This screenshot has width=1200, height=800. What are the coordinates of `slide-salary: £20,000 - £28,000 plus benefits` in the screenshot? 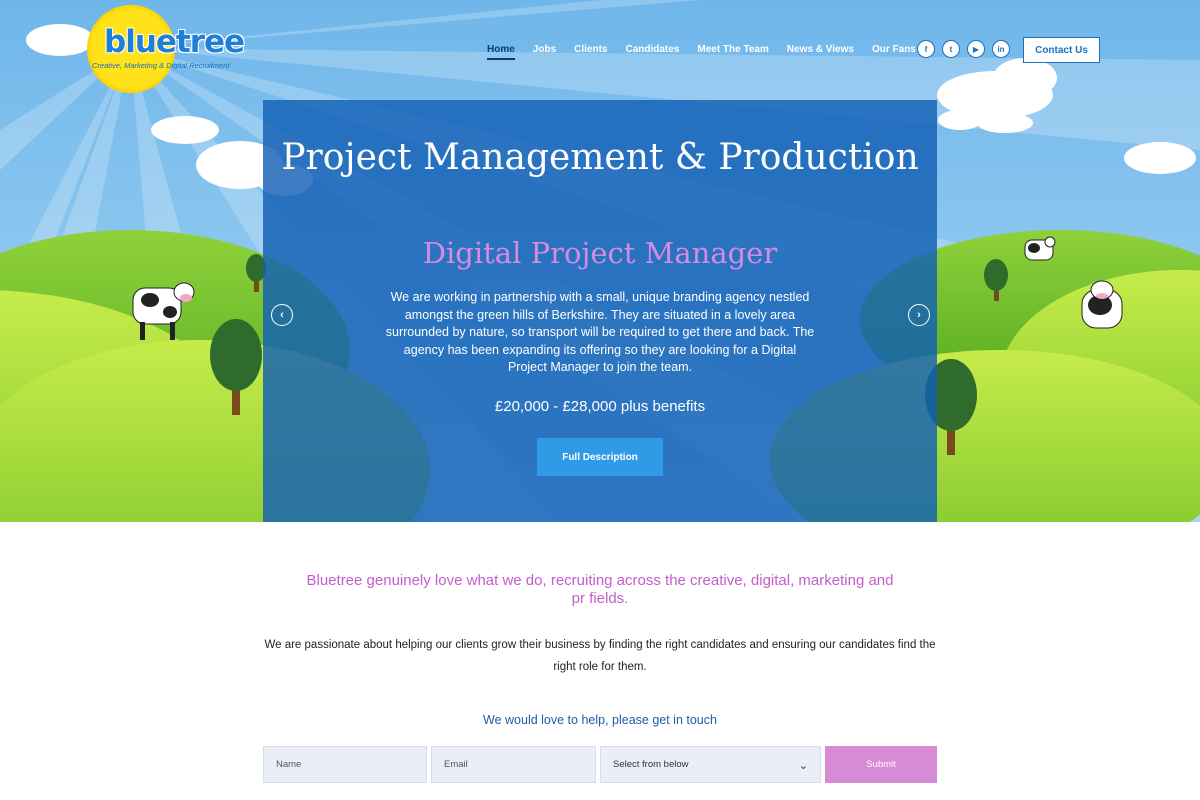 It's located at (600, 406).